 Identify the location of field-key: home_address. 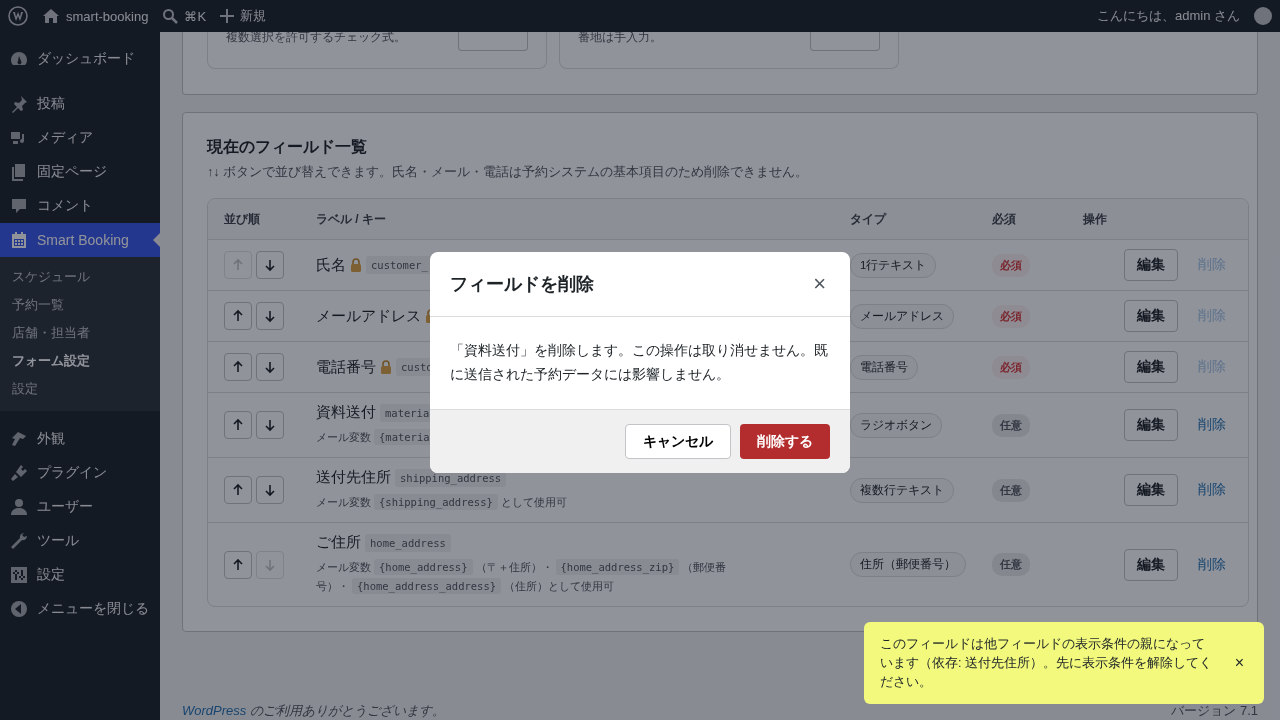
(408, 542).